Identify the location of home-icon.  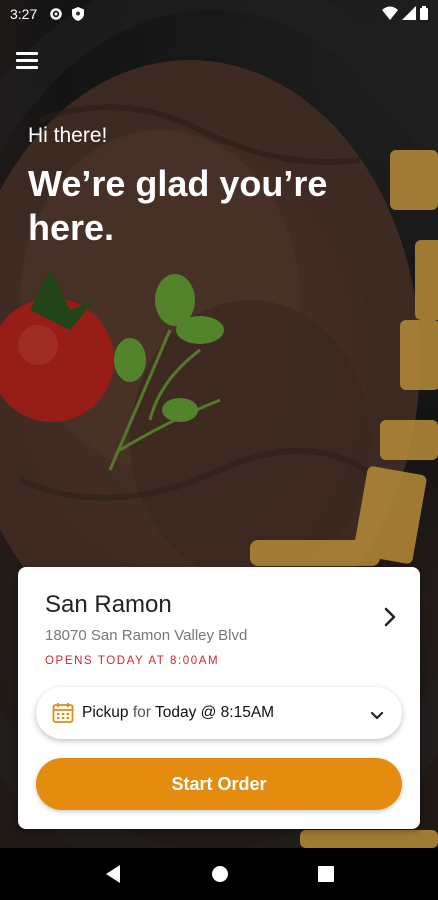
(220, 874).